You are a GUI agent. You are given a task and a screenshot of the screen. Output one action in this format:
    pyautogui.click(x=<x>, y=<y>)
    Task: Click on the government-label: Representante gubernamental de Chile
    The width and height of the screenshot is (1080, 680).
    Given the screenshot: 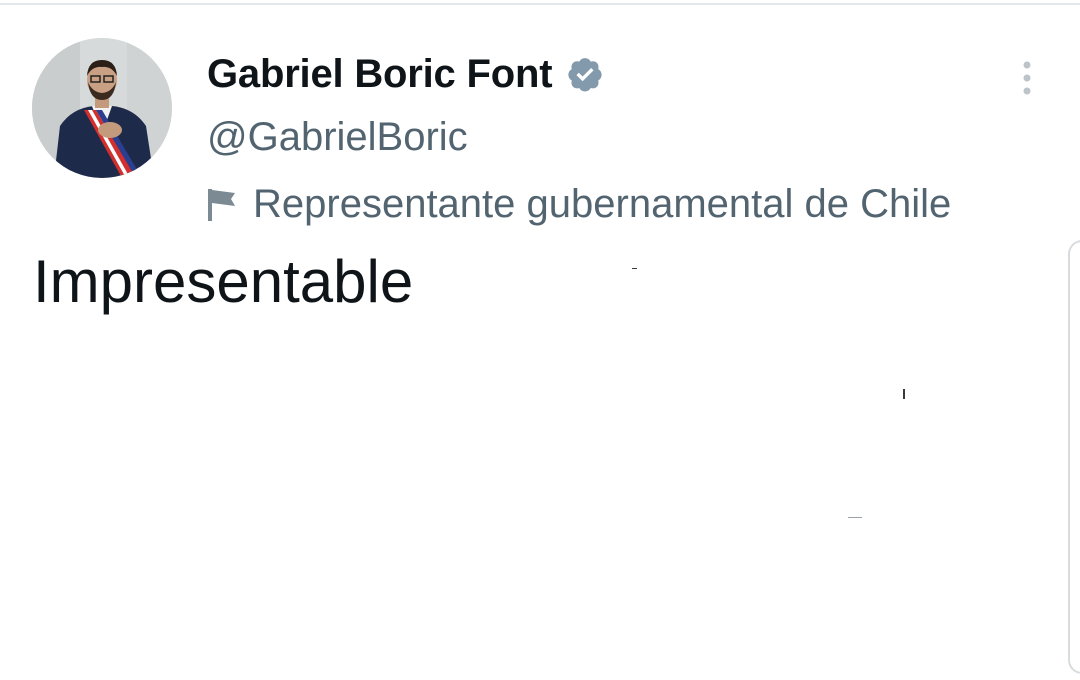 What is the action you would take?
    pyautogui.click(x=578, y=204)
    